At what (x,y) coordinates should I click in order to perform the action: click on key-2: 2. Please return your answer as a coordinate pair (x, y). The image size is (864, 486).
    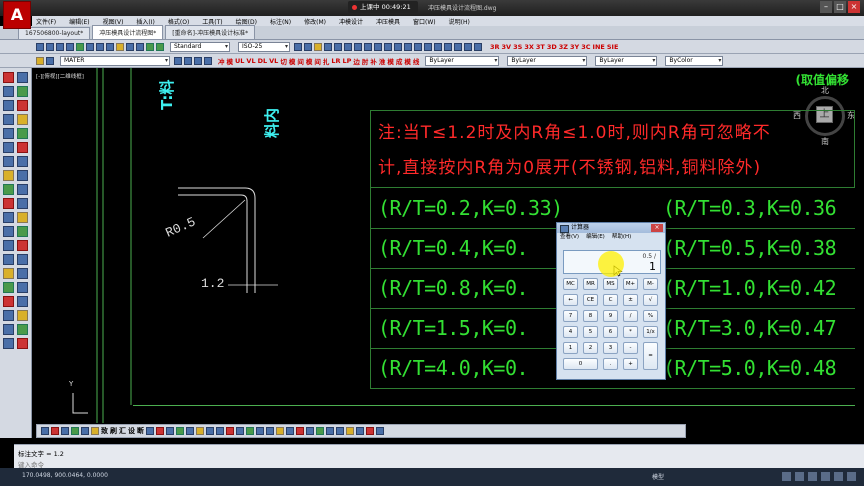
    Looking at the image, I should click on (590, 348).